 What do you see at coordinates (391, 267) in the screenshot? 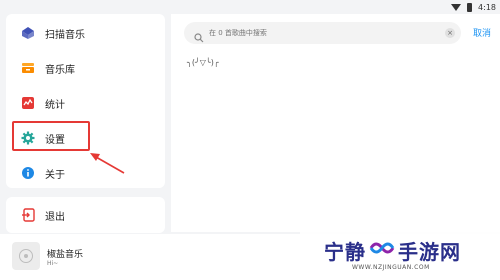
I see `watermark-url: WWW.NZJINGUAN.COM` at bounding box center [391, 267].